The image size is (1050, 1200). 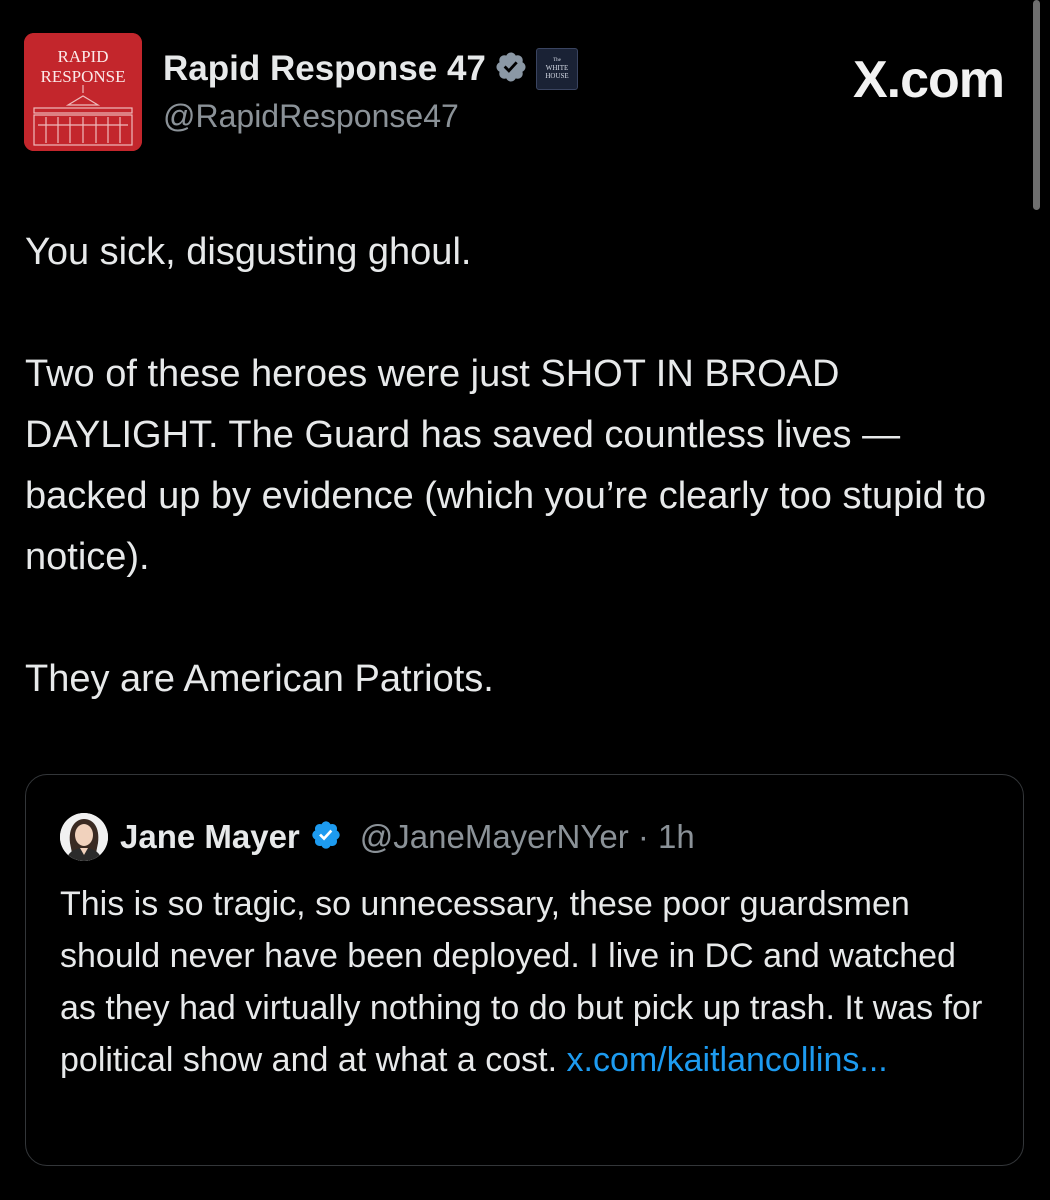 I want to click on quoted-author-name: Jane Mayer, so click(x=210, y=837).